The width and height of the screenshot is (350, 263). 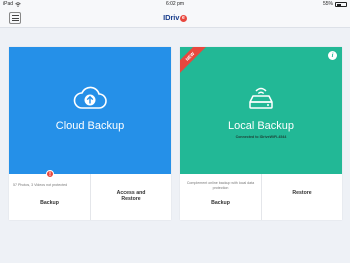 What do you see at coordinates (220, 203) in the screenshot?
I see `local-backup-label: Backup` at bounding box center [220, 203].